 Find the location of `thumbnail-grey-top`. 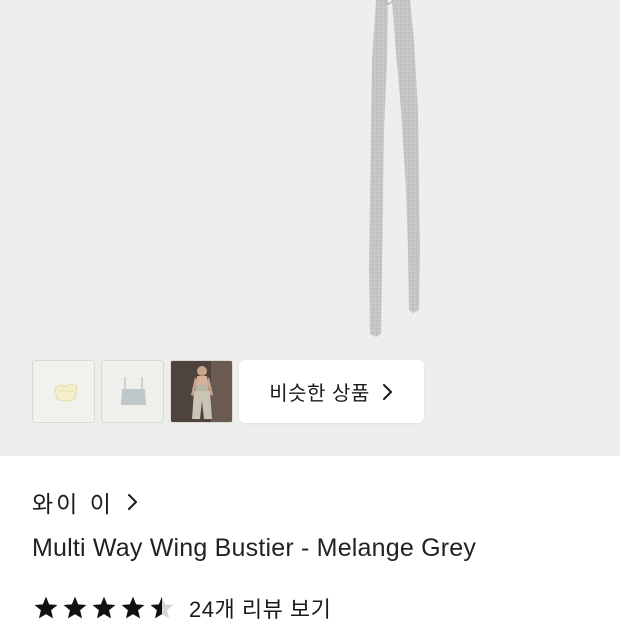

thumbnail-grey-top is located at coordinates (132, 391).